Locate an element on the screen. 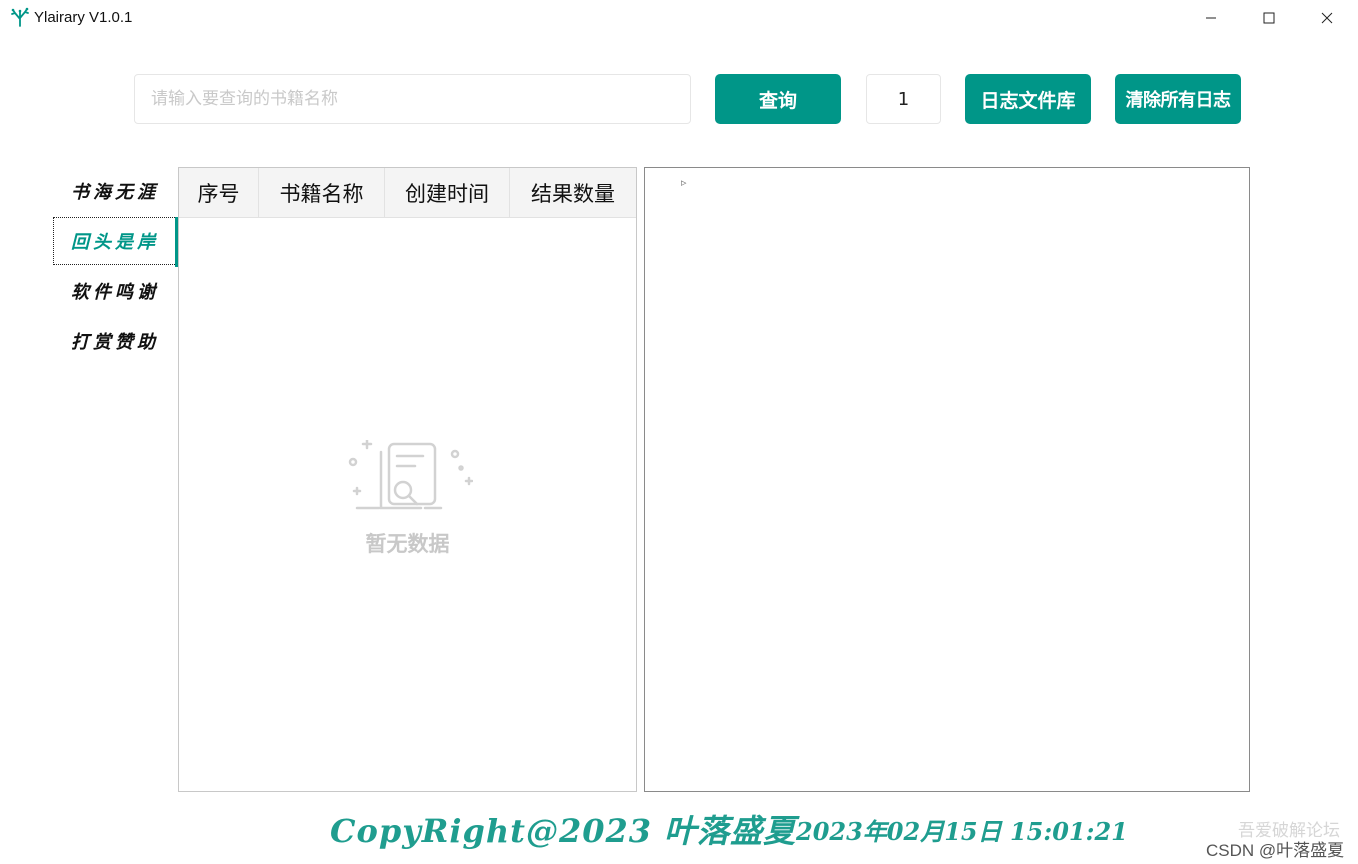 The height and width of the screenshot is (864, 1358). nav-item-turn-back: 回头是岸 is located at coordinates (115, 241).